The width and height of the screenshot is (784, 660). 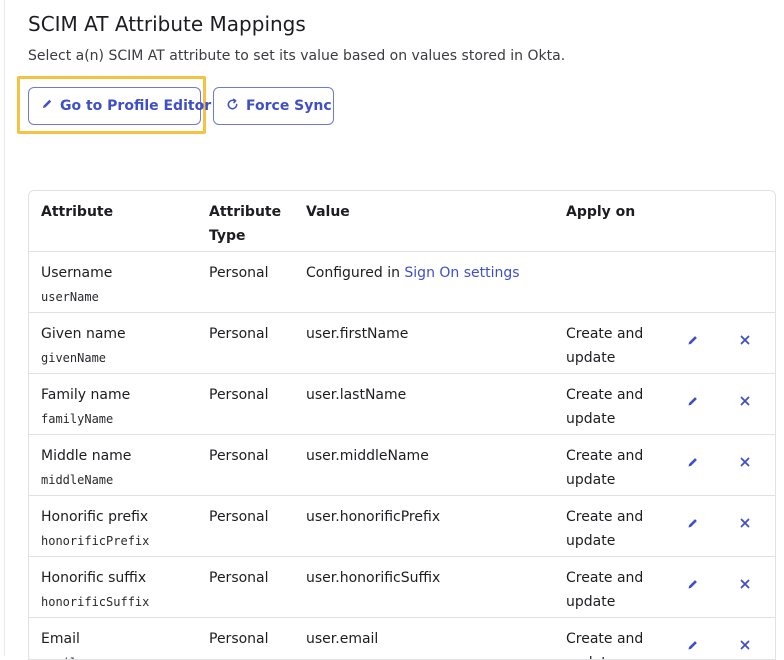 I want to click on attribute-key: userName, so click(x=70, y=297).